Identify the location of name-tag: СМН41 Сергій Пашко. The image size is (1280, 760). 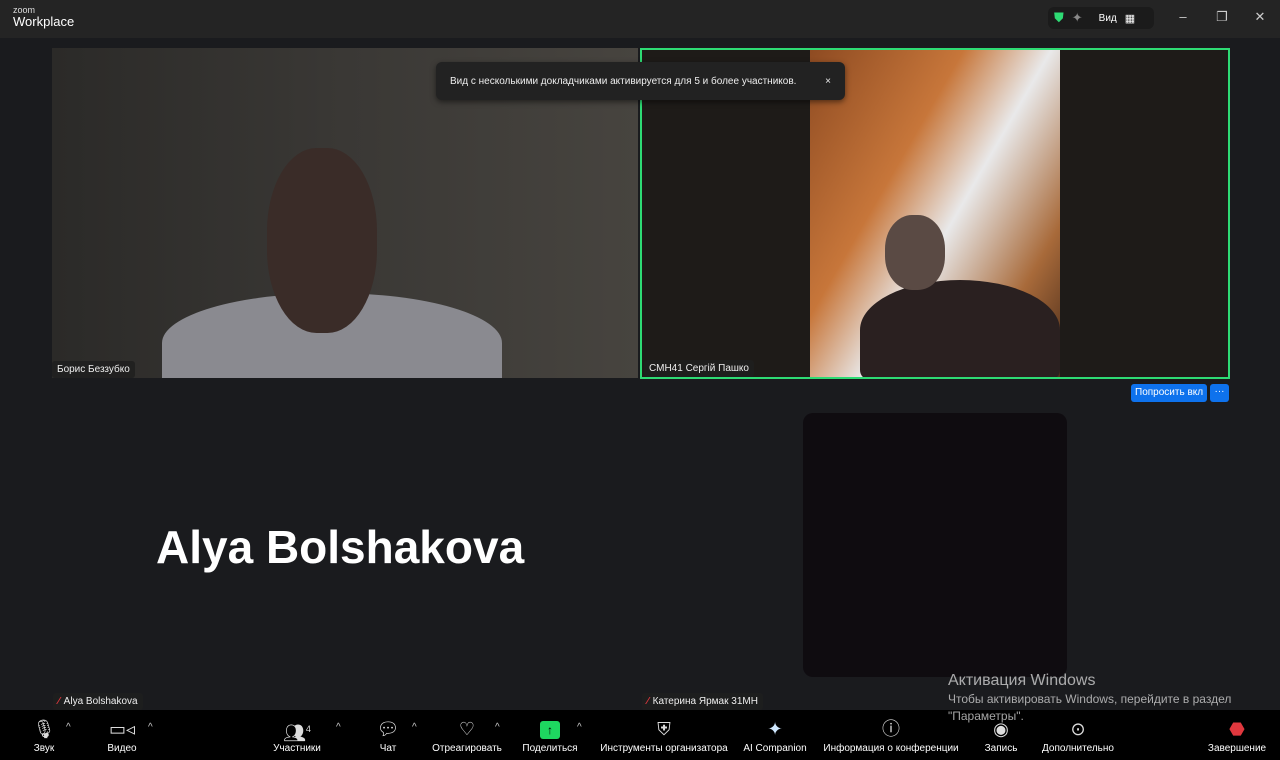
(699, 368).